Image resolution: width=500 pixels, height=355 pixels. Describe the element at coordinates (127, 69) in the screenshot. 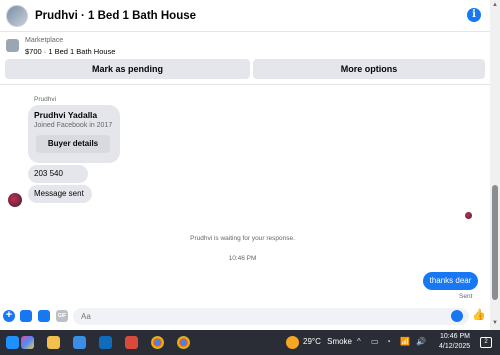

I see `mark-pending-button: Mark as pending` at that location.